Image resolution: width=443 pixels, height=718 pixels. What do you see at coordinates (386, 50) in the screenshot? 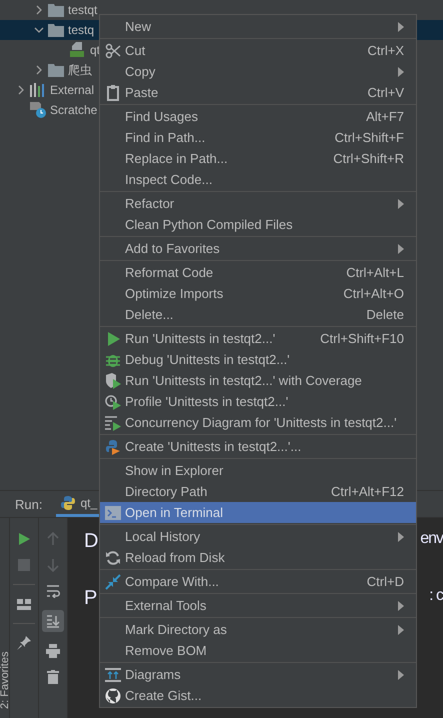
I see `shortcut-label: Ctrl+X` at bounding box center [386, 50].